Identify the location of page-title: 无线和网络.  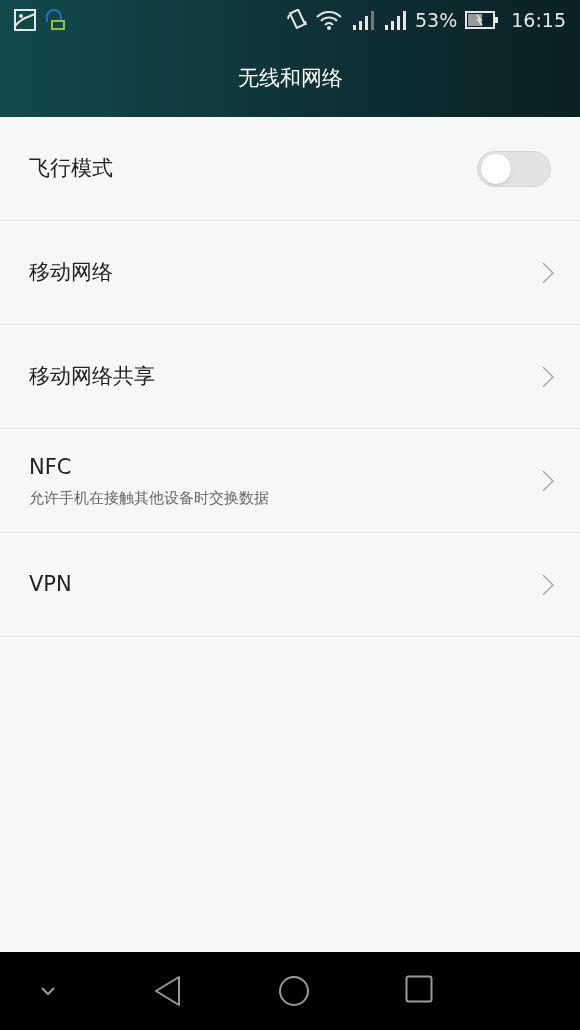
(290, 78).